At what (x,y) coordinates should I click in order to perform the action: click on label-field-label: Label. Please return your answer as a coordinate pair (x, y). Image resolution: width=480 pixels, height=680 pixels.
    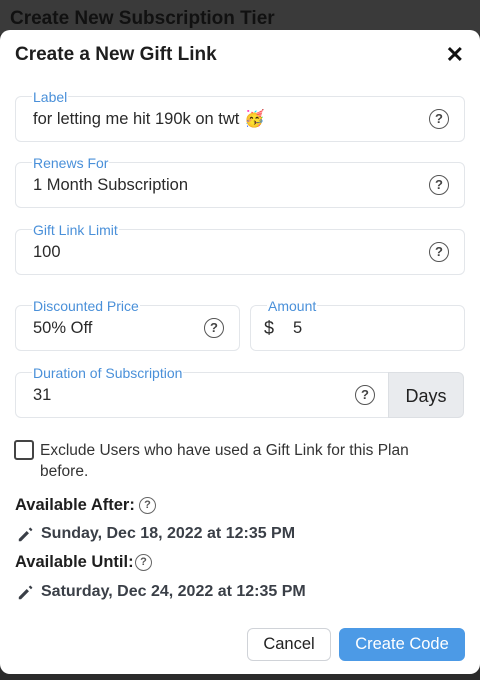
    Looking at the image, I should click on (50, 97).